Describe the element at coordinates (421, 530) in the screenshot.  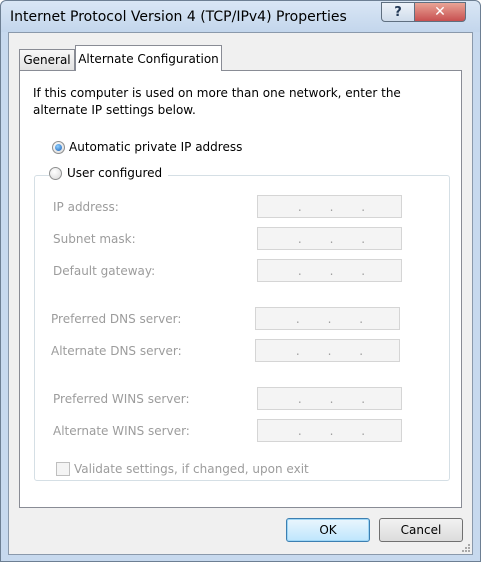
I see `cancel-button: Cancel` at that location.